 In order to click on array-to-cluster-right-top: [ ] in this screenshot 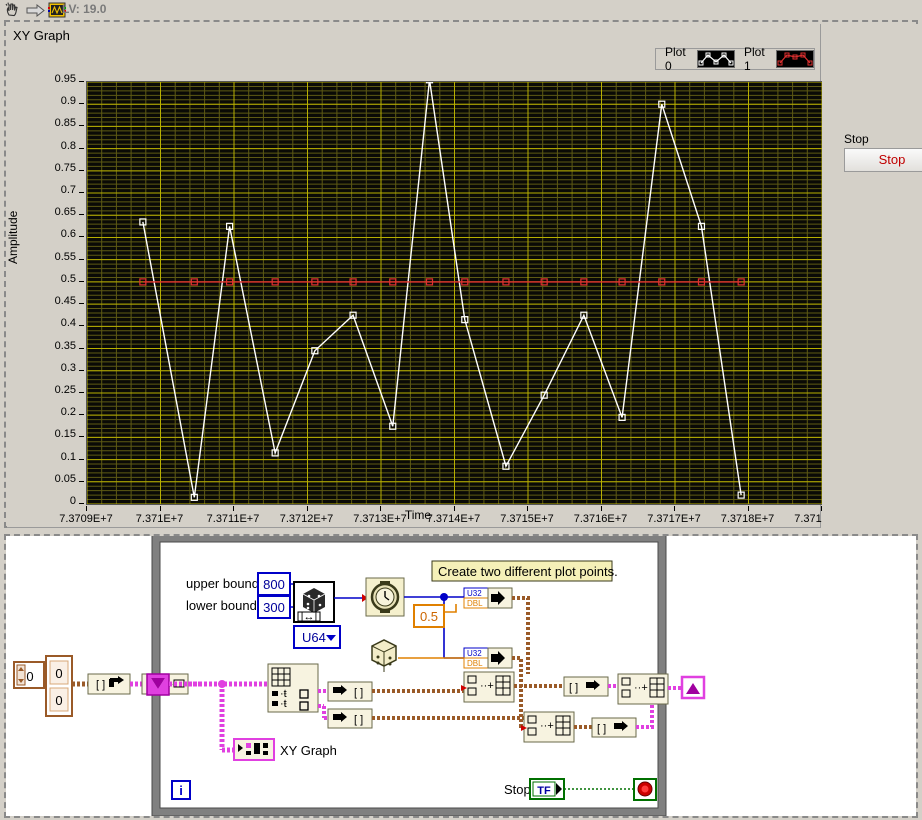, I will do `click(586, 686)`.